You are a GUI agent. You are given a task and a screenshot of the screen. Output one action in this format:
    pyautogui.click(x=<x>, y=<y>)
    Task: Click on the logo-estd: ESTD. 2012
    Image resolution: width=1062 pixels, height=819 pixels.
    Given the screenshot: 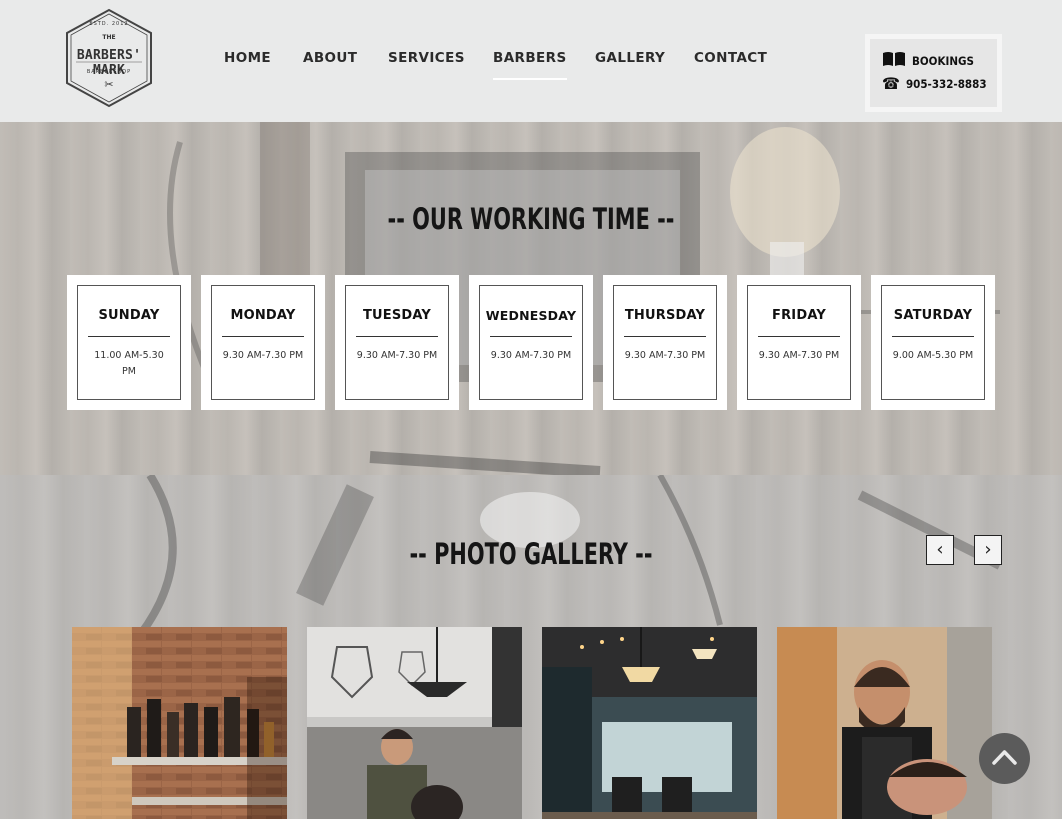 What is the action you would take?
    pyautogui.click(x=109, y=24)
    